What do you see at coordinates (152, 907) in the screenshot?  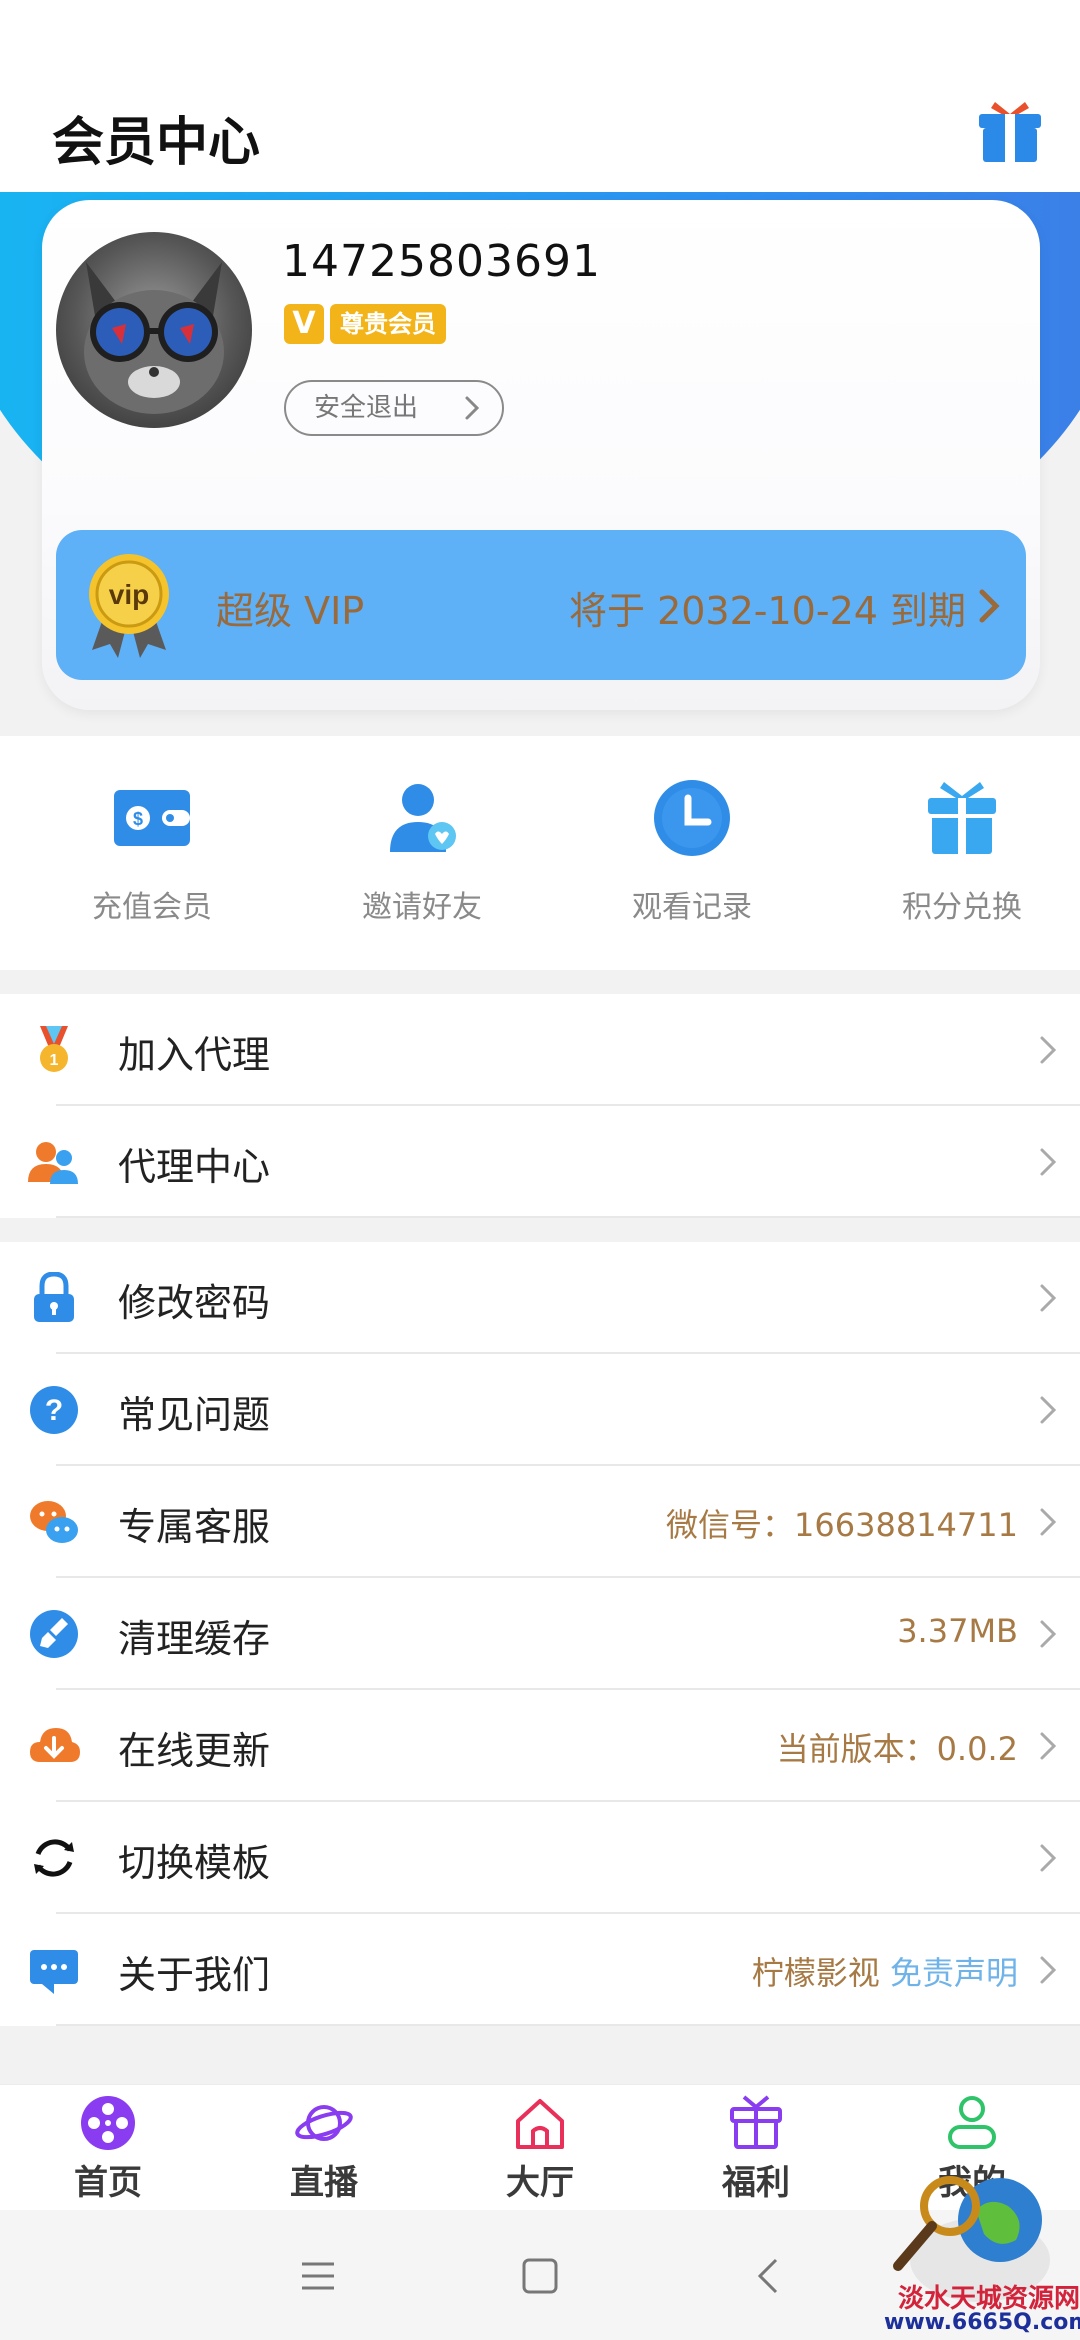 I see `quick-action-label: 充值会员` at bounding box center [152, 907].